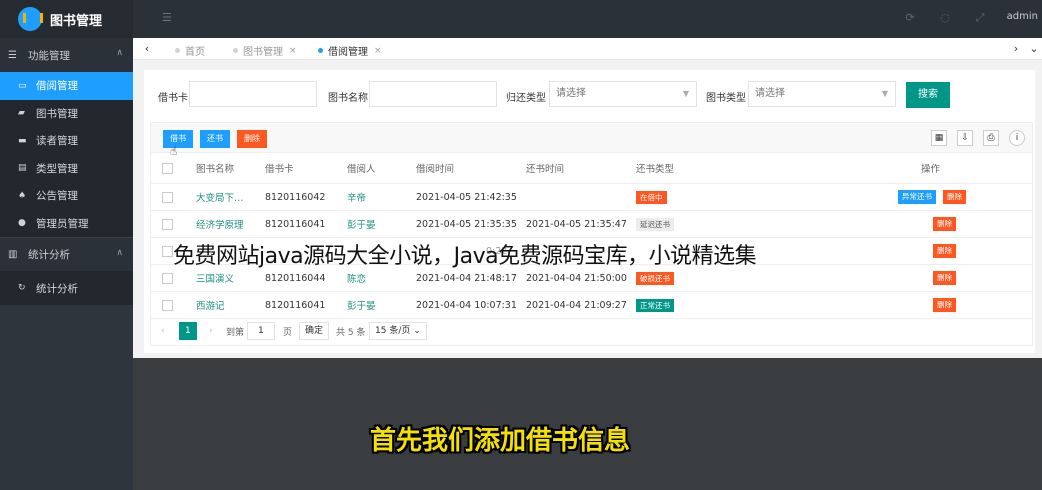 This screenshot has width=1042, height=490. Describe the element at coordinates (76, 21) in the screenshot. I see `app-title: 图书管理` at that location.